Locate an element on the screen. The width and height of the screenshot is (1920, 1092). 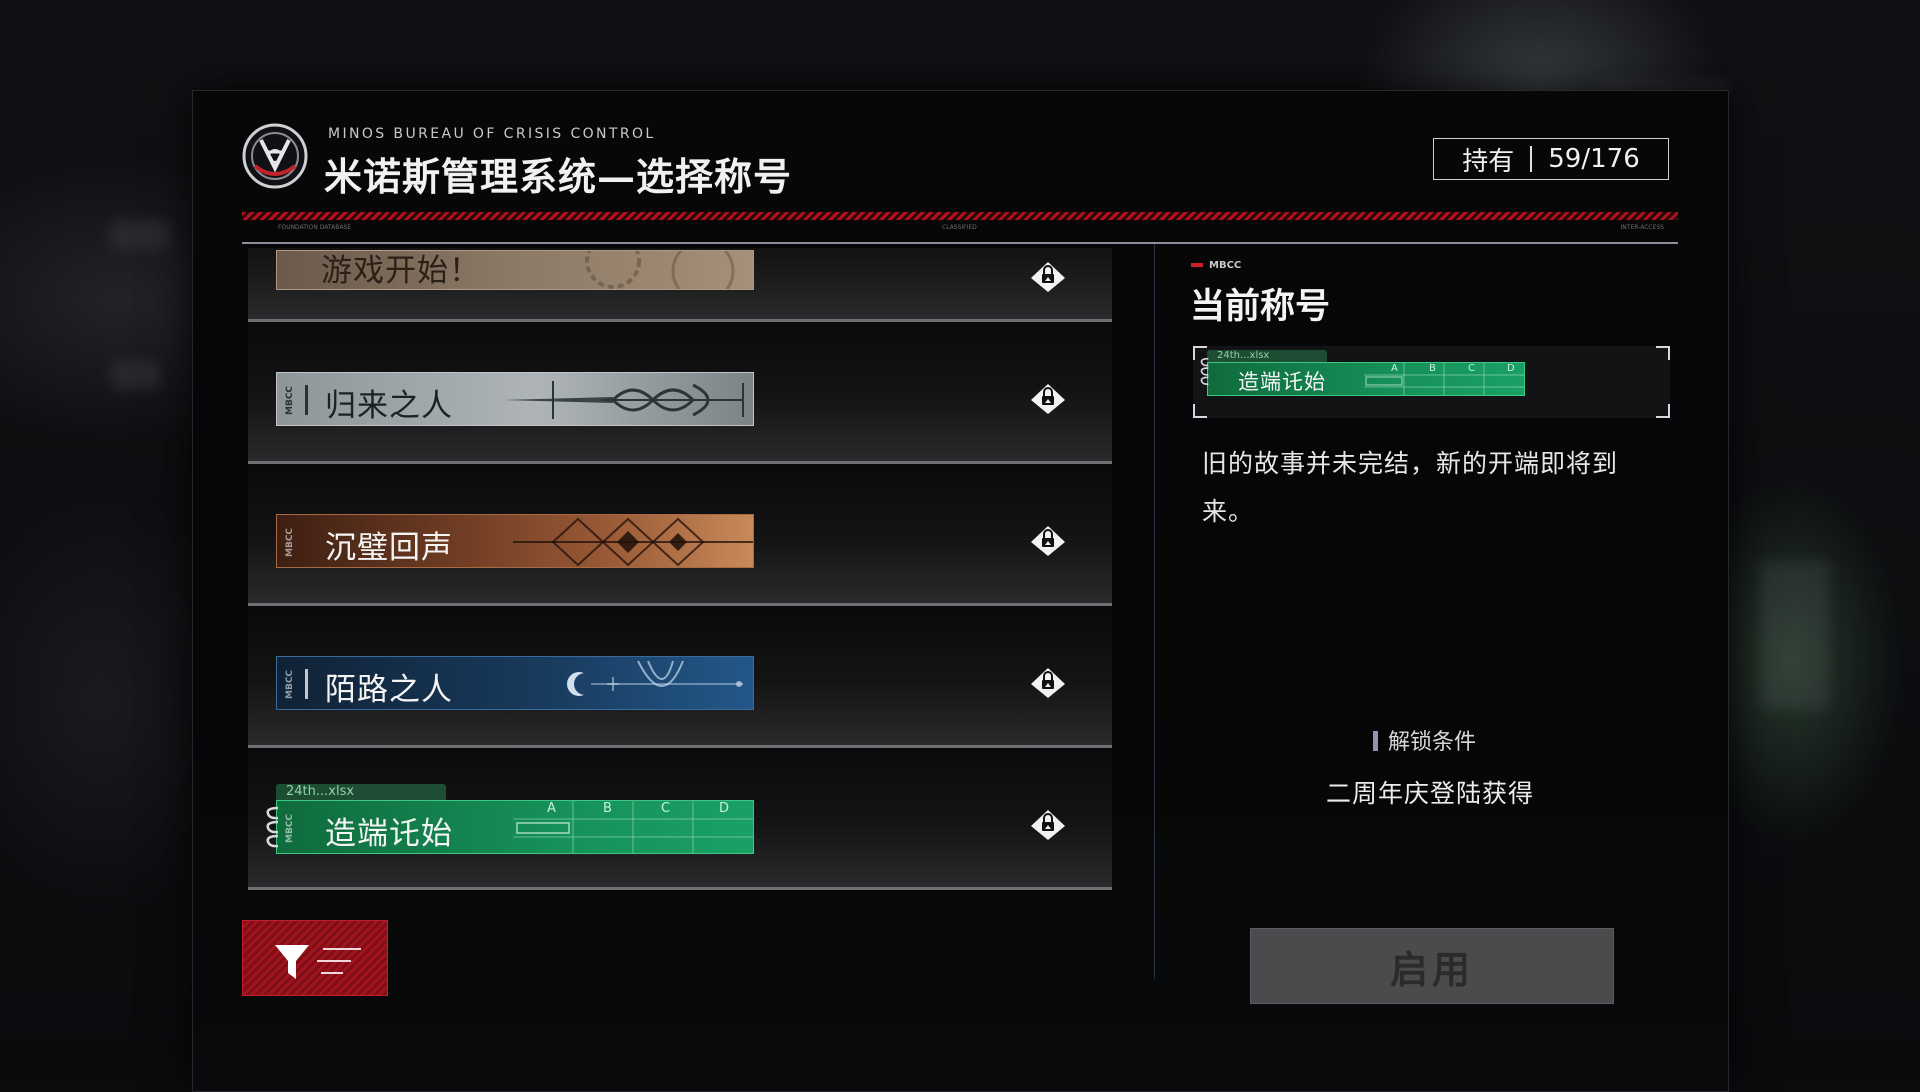
title-row: MBCC 沉璧回声 is located at coordinates (680, 535).